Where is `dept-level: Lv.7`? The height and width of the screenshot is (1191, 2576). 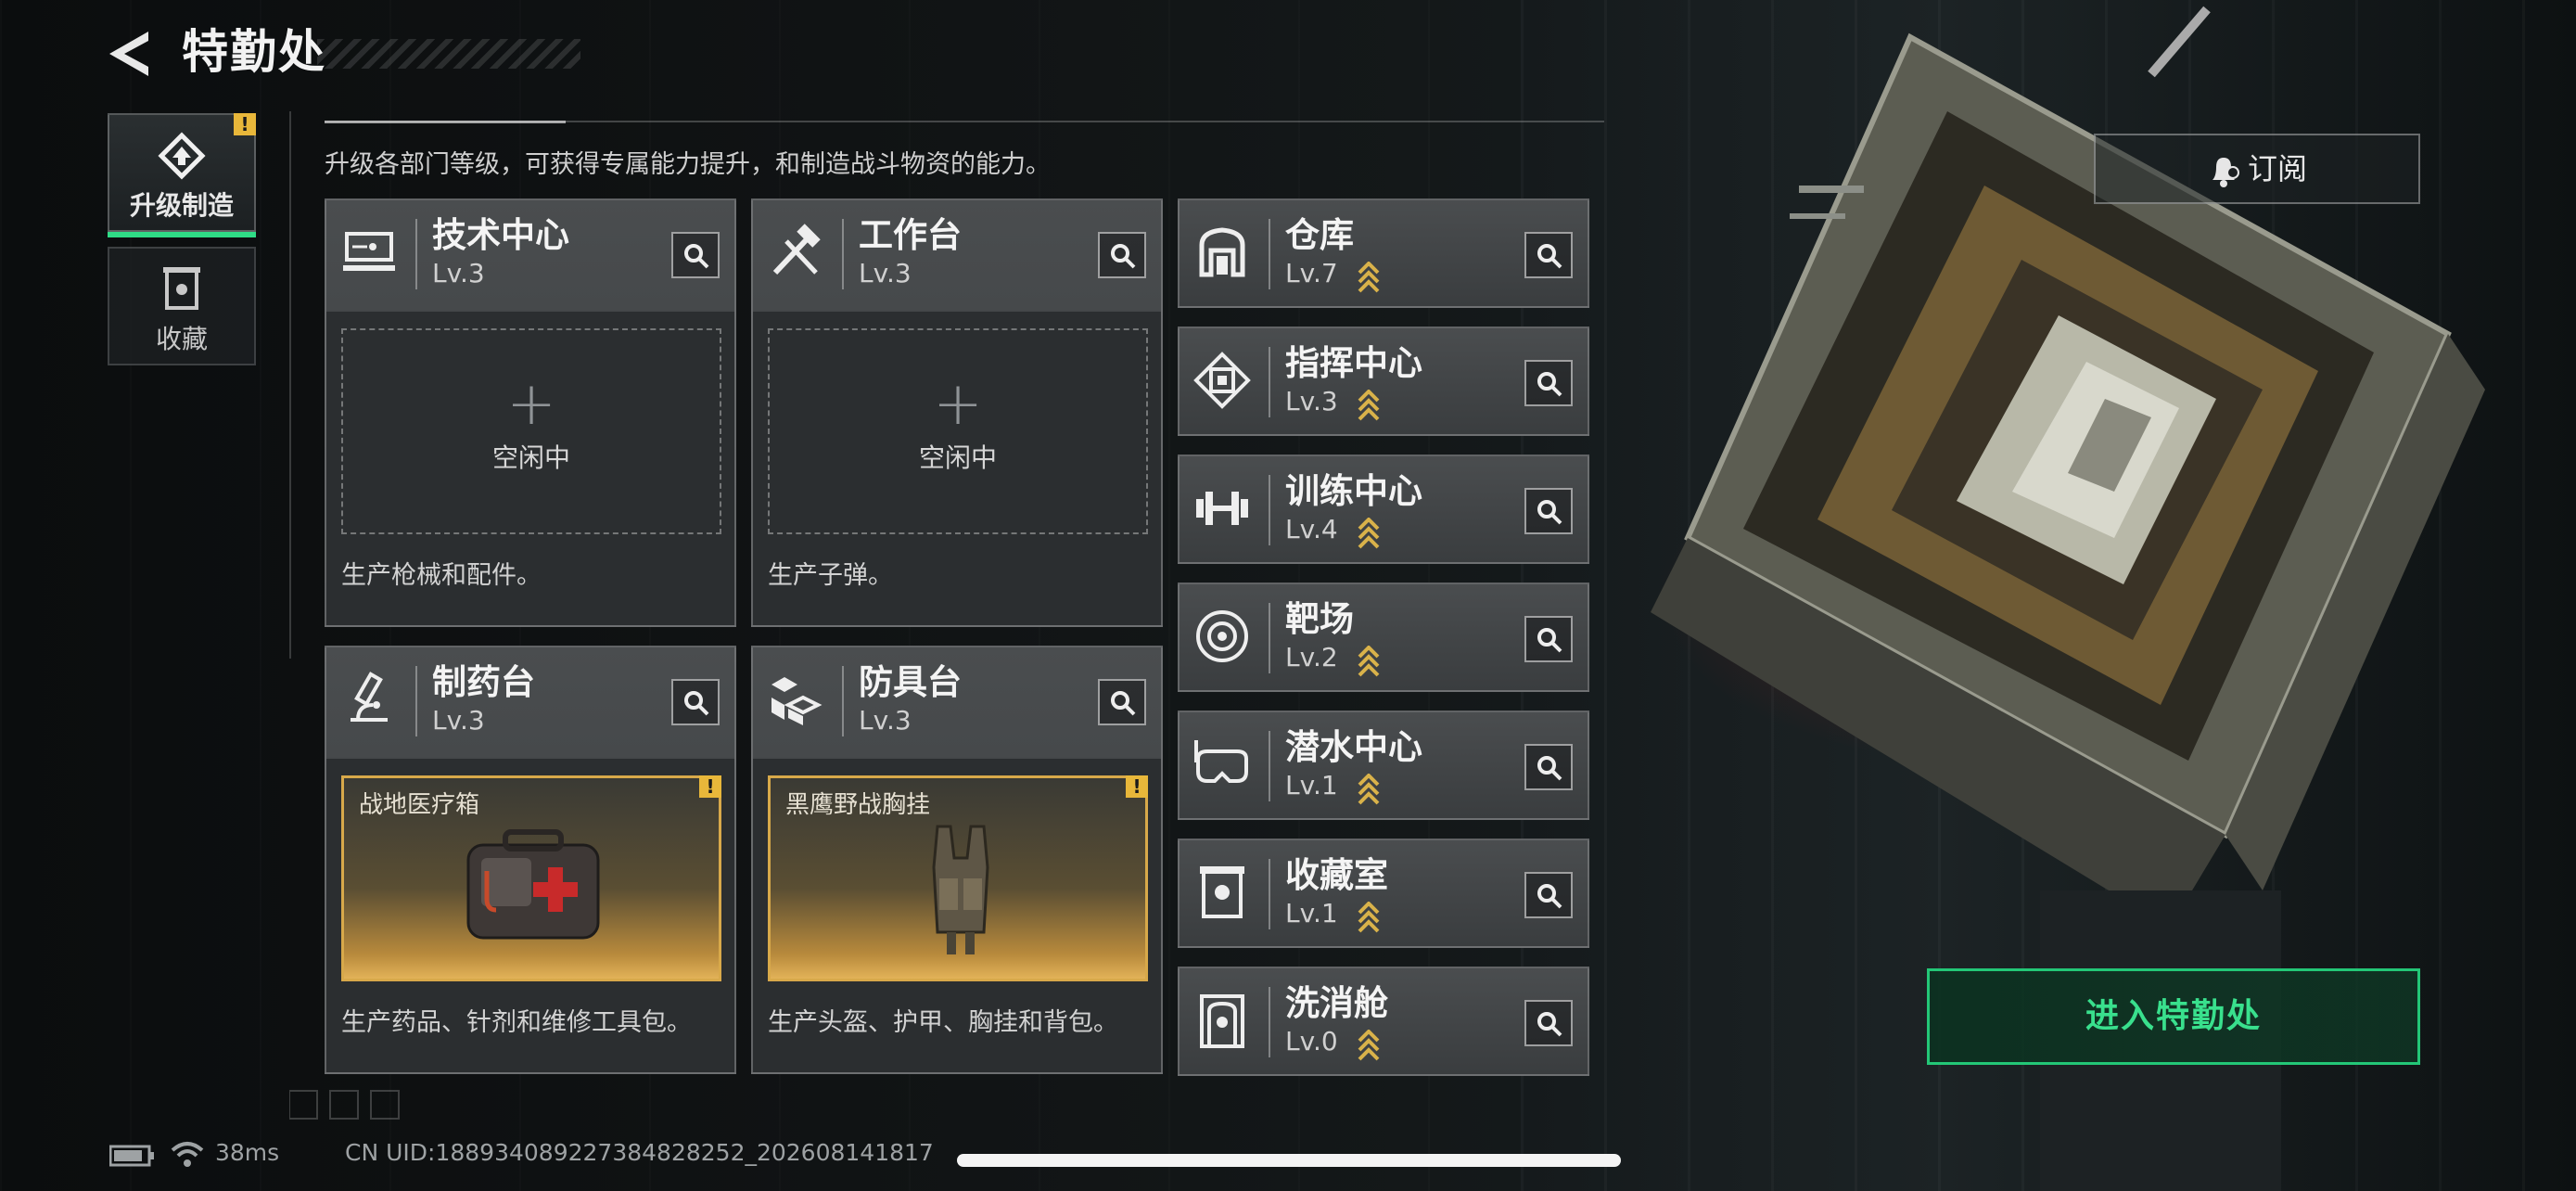 dept-level: Lv.7 is located at coordinates (1311, 273).